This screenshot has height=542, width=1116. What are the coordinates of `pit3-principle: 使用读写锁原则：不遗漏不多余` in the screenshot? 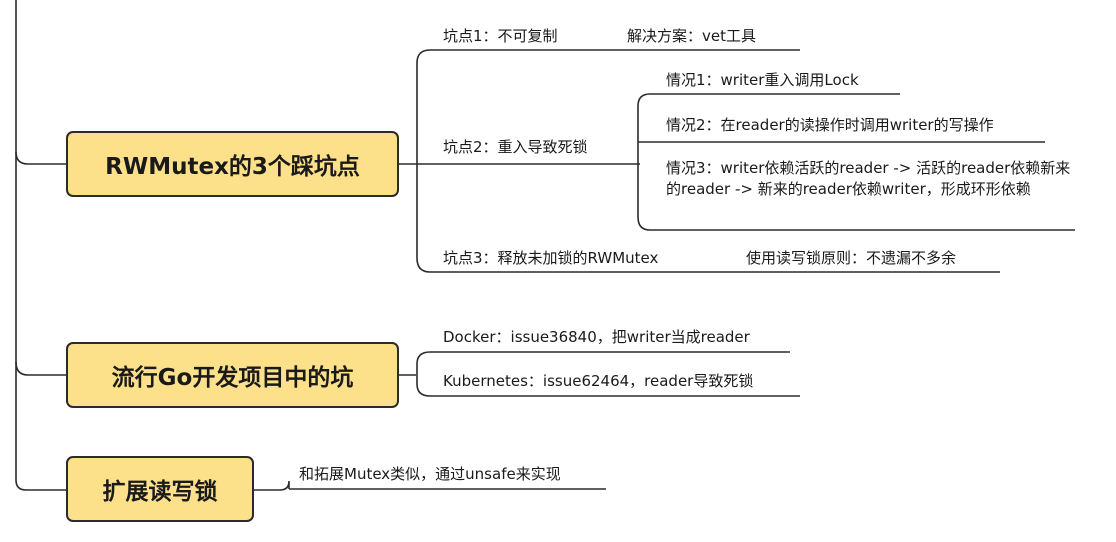 It's located at (851, 258).